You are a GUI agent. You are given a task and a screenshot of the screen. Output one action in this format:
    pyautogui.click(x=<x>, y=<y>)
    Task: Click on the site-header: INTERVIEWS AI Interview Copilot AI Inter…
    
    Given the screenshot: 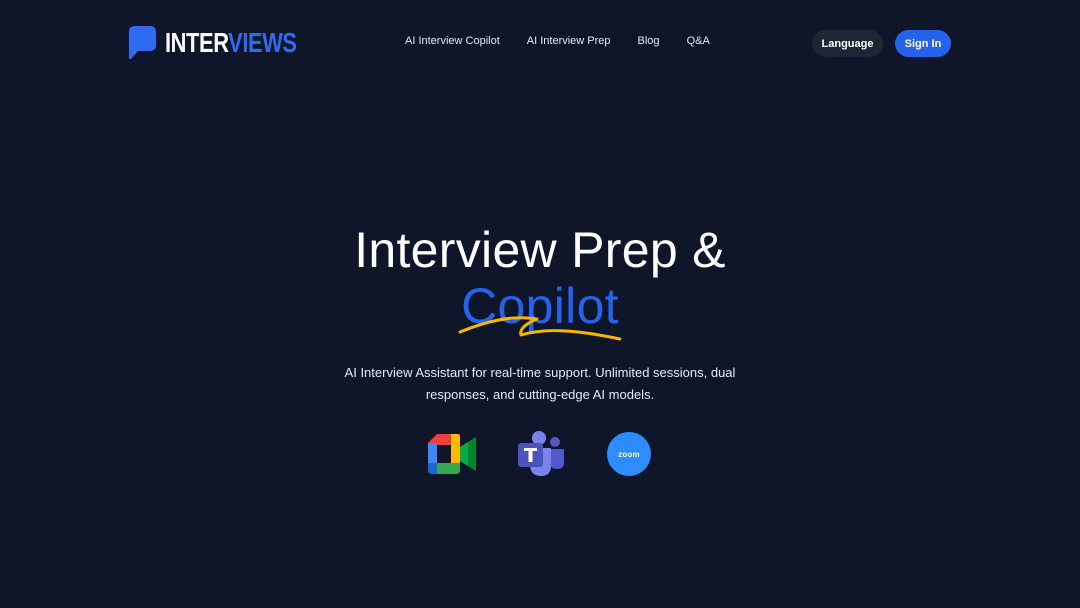 What is the action you would take?
    pyautogui.click(x=540, y=43)
    